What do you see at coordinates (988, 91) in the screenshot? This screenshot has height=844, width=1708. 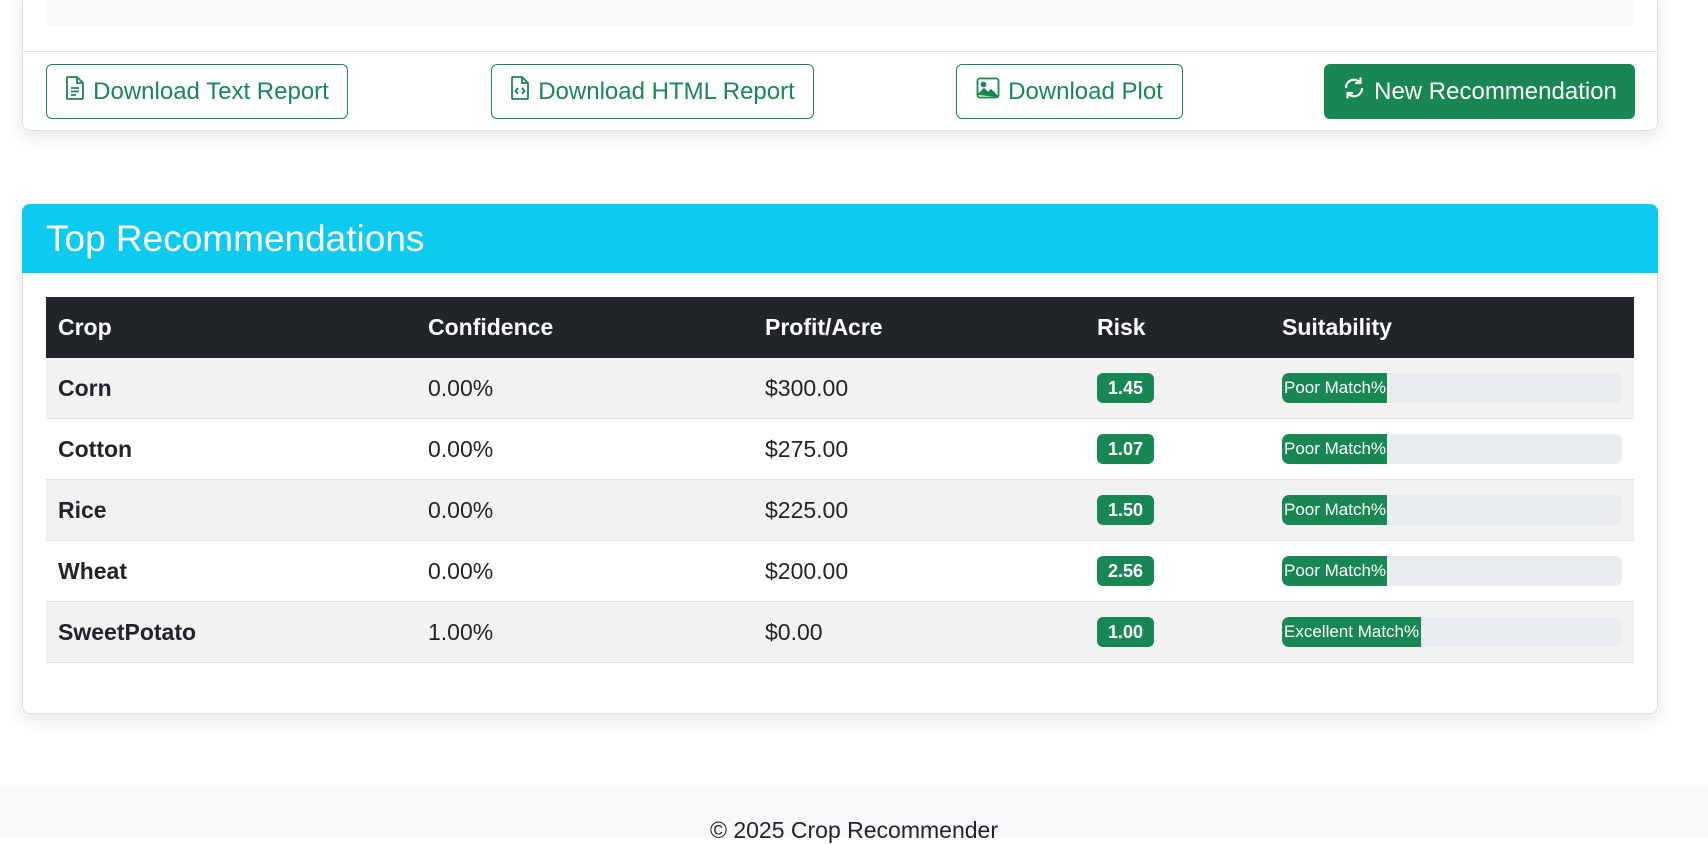 I see `image-icon` at bounding box center [988, 91].